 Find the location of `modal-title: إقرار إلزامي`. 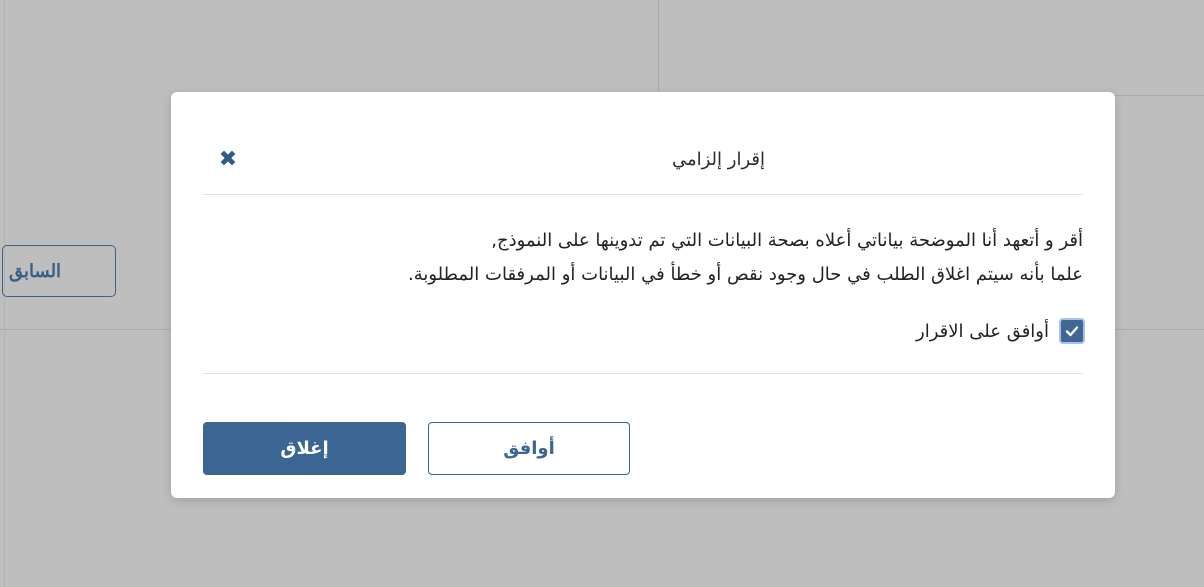

modal-title: إقرار إلزامي is located at coordinates (718, 159).